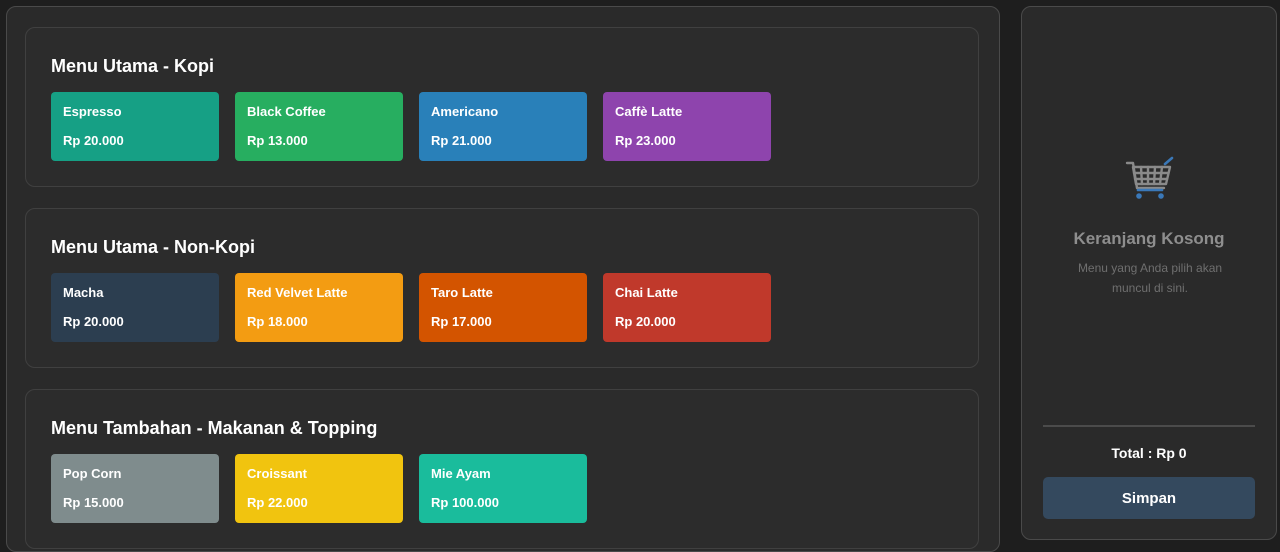  I want to click on menu-item-name: Espresso, so click(92, 111).